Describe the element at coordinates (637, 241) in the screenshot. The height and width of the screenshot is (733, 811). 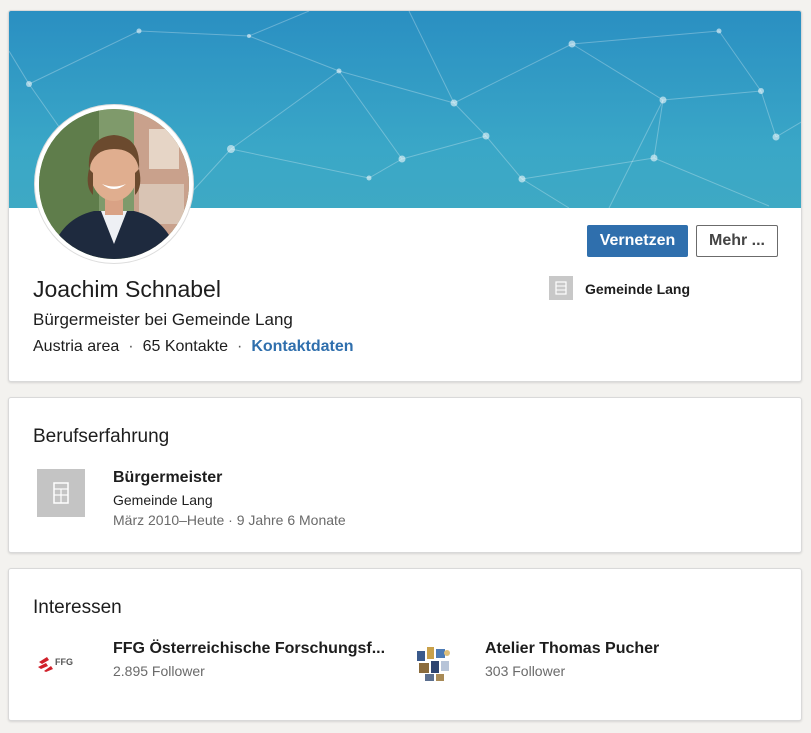
I see `connect-button: Vernetzen` at that location.